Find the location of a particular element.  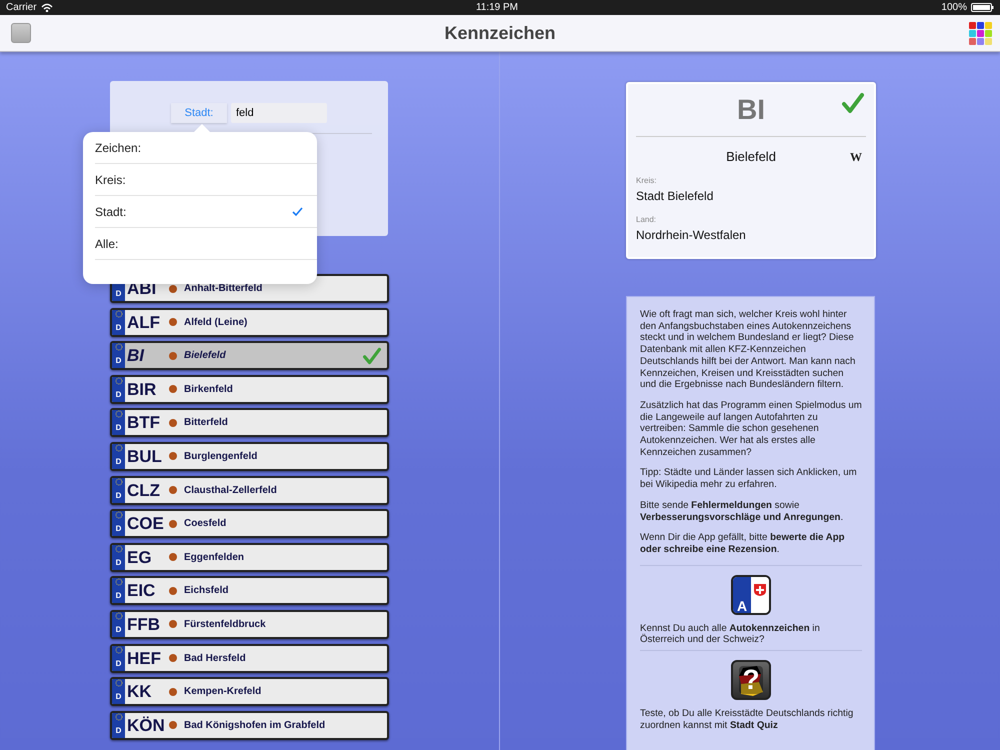

plate-name: Bitterfeld is located at coordinates (206, 423).